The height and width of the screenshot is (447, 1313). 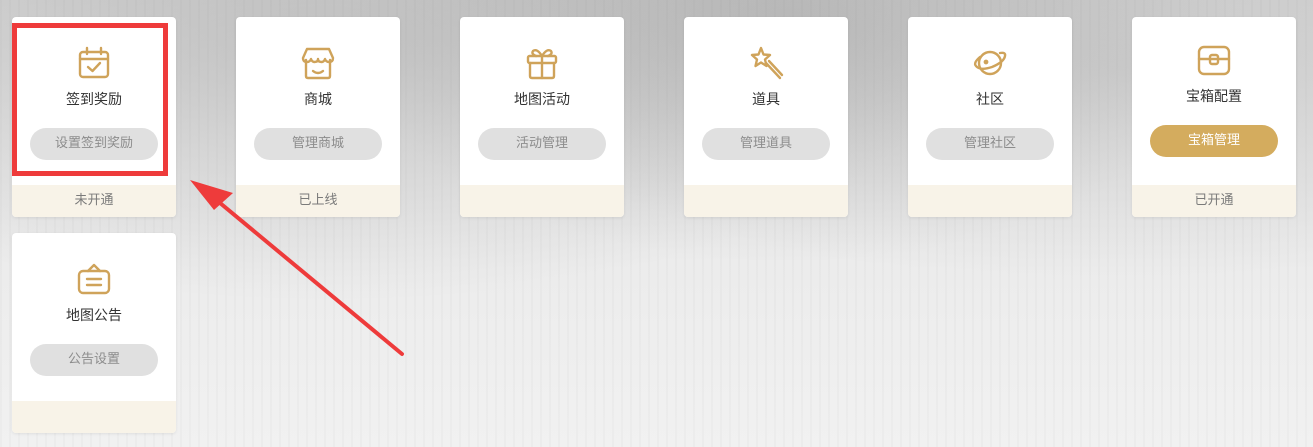 I want to click on card-shop: 商城 管理商城 已上线, so click(x=318, y=117).